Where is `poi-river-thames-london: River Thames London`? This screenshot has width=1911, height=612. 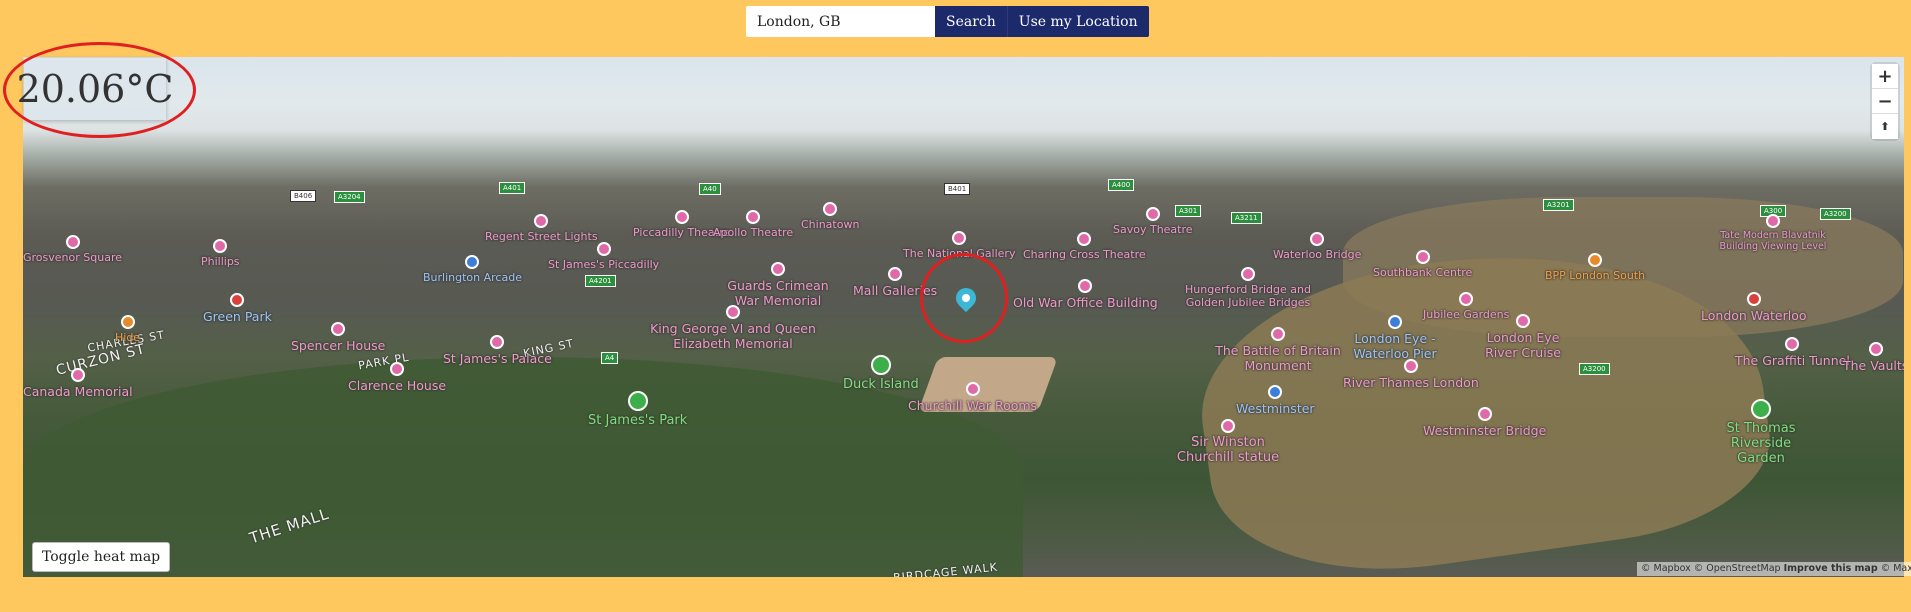
poi-river-thames-london: River Thames London is located at coordinates (1411, 374).